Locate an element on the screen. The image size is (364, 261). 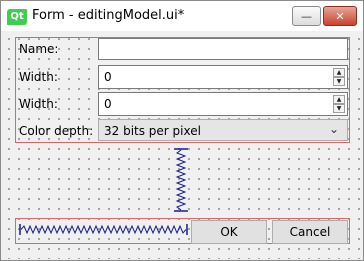
name-input is located at coordinates (223, 49).